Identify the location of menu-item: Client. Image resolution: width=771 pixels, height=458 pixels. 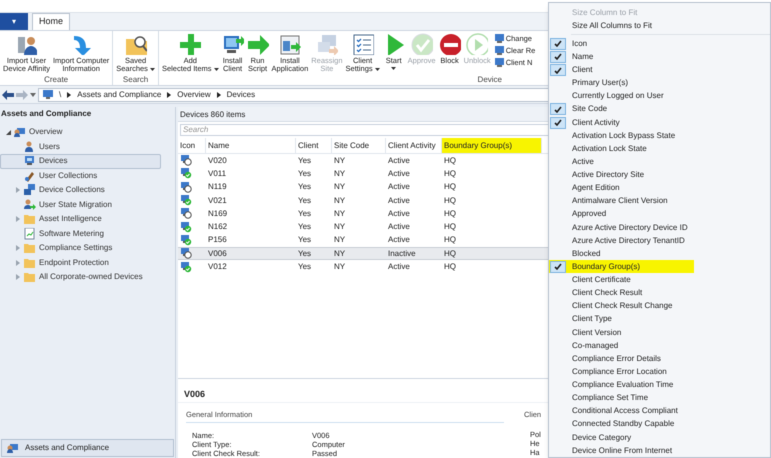
(621, 70).